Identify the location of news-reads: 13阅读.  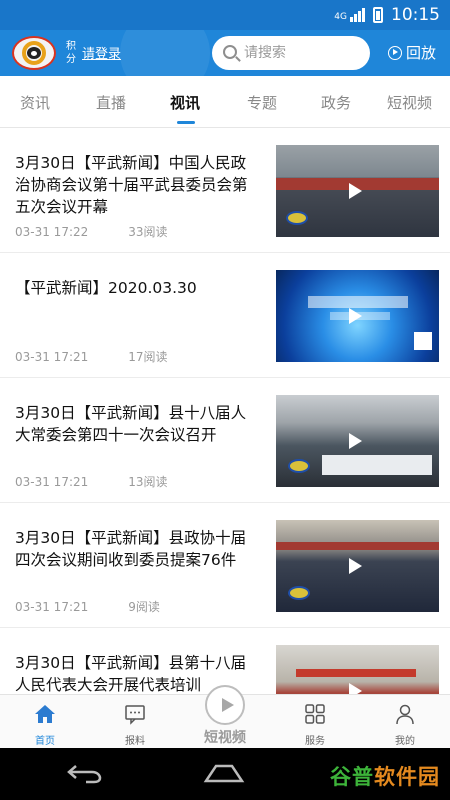
(148, 482).